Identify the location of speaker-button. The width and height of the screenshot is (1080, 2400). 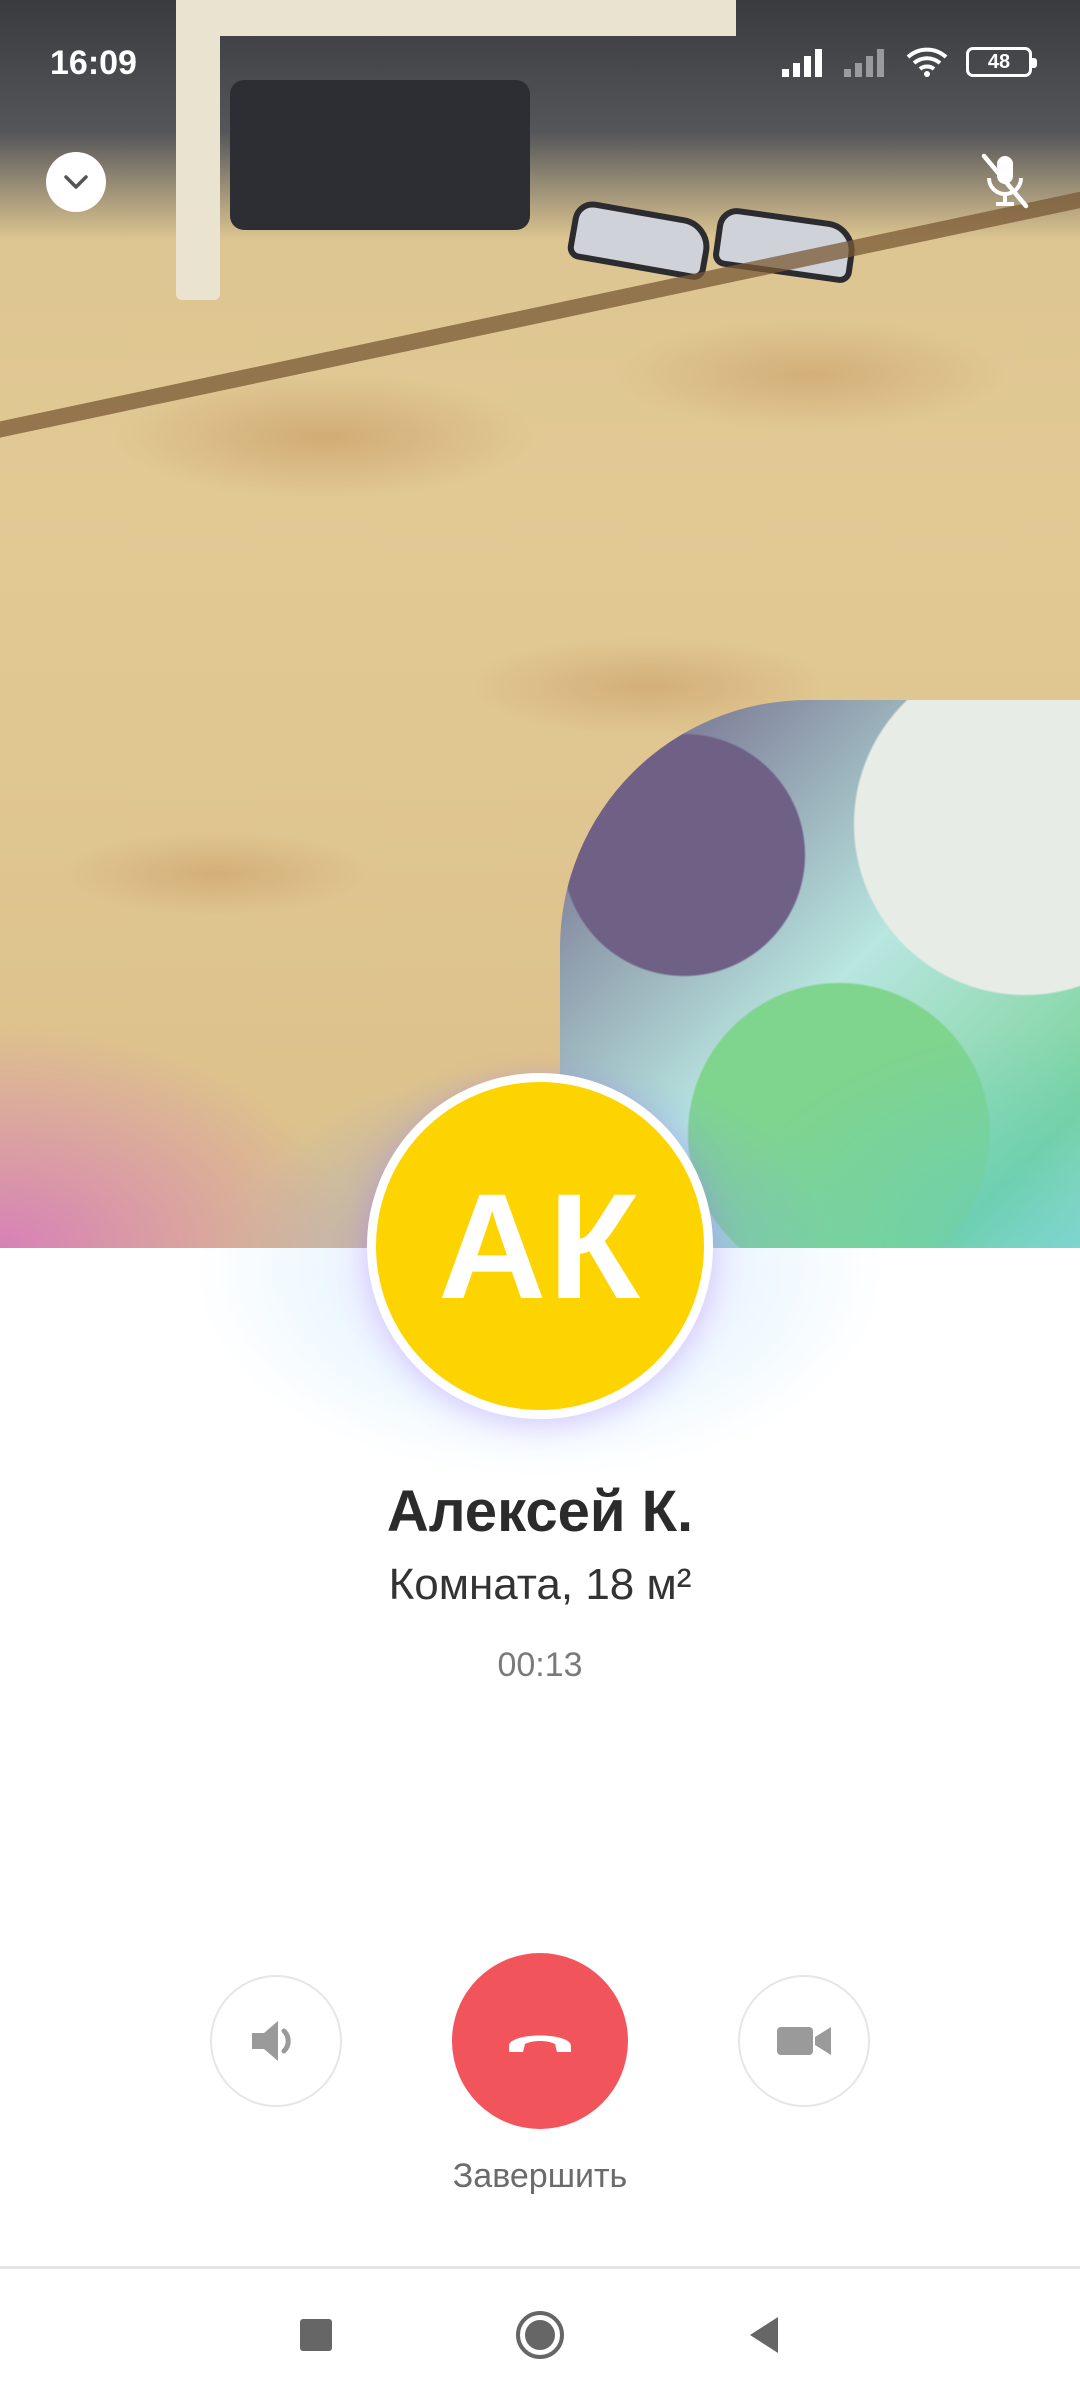
(276, 2041).